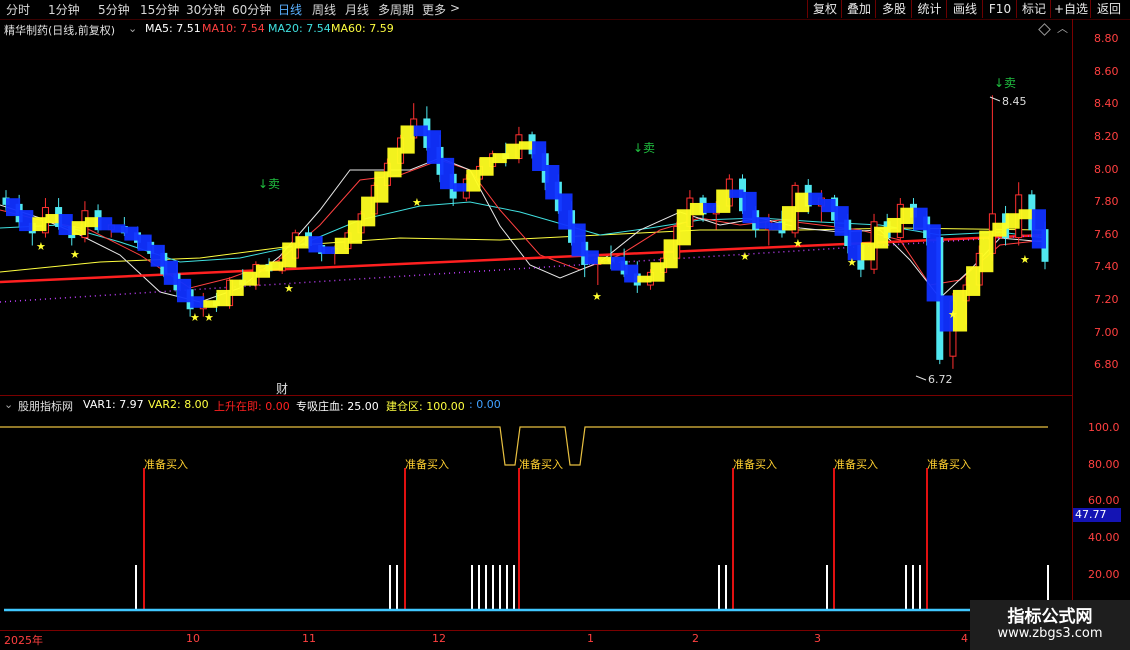 The height and width of the screenshot is (650, 1130). I want to click on time-tick: 10, so click(193, 638).